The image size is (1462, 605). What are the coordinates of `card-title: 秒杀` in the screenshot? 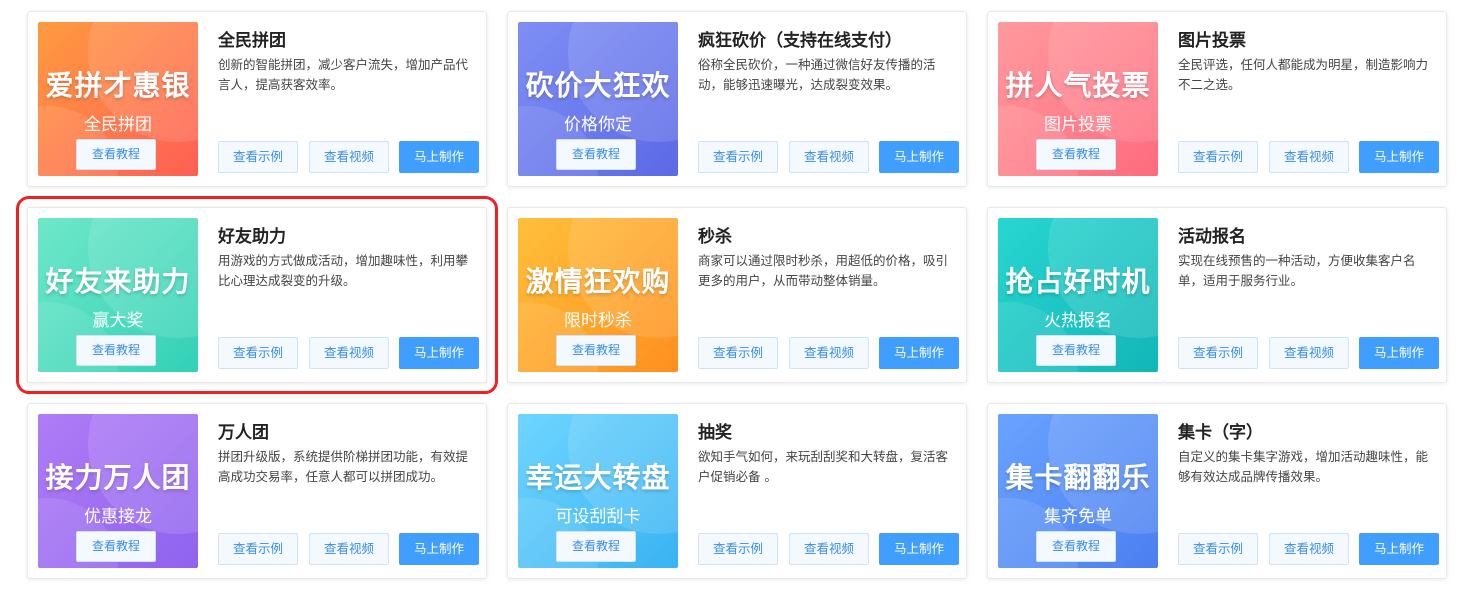 It's located at (715, 237).